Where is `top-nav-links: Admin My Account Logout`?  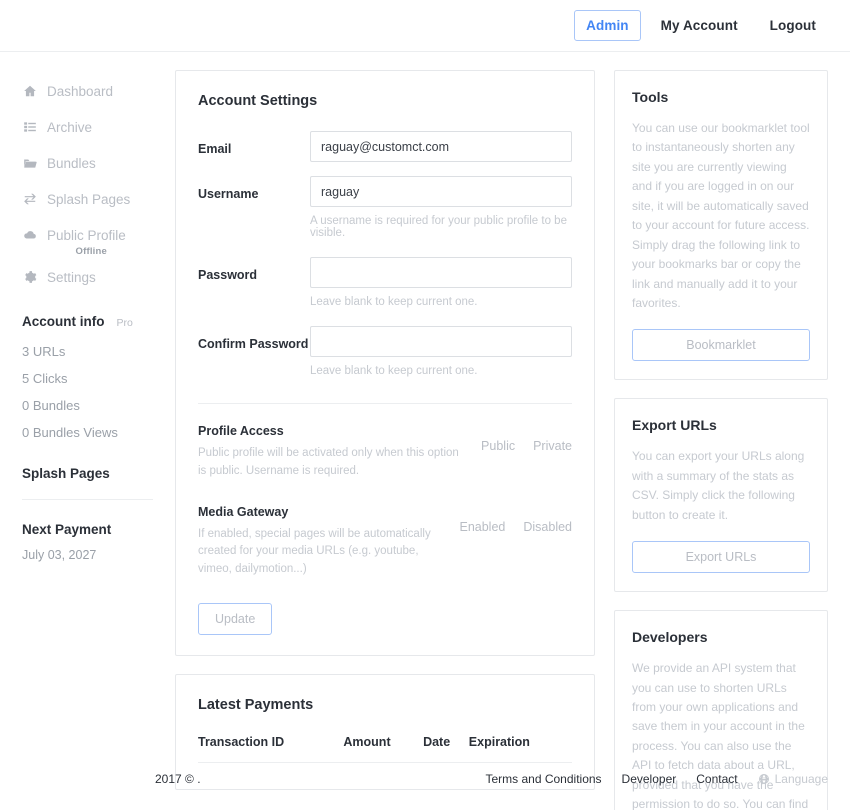 top-nav-links: Admin My Account Logout is located at coordinates (701, 25).